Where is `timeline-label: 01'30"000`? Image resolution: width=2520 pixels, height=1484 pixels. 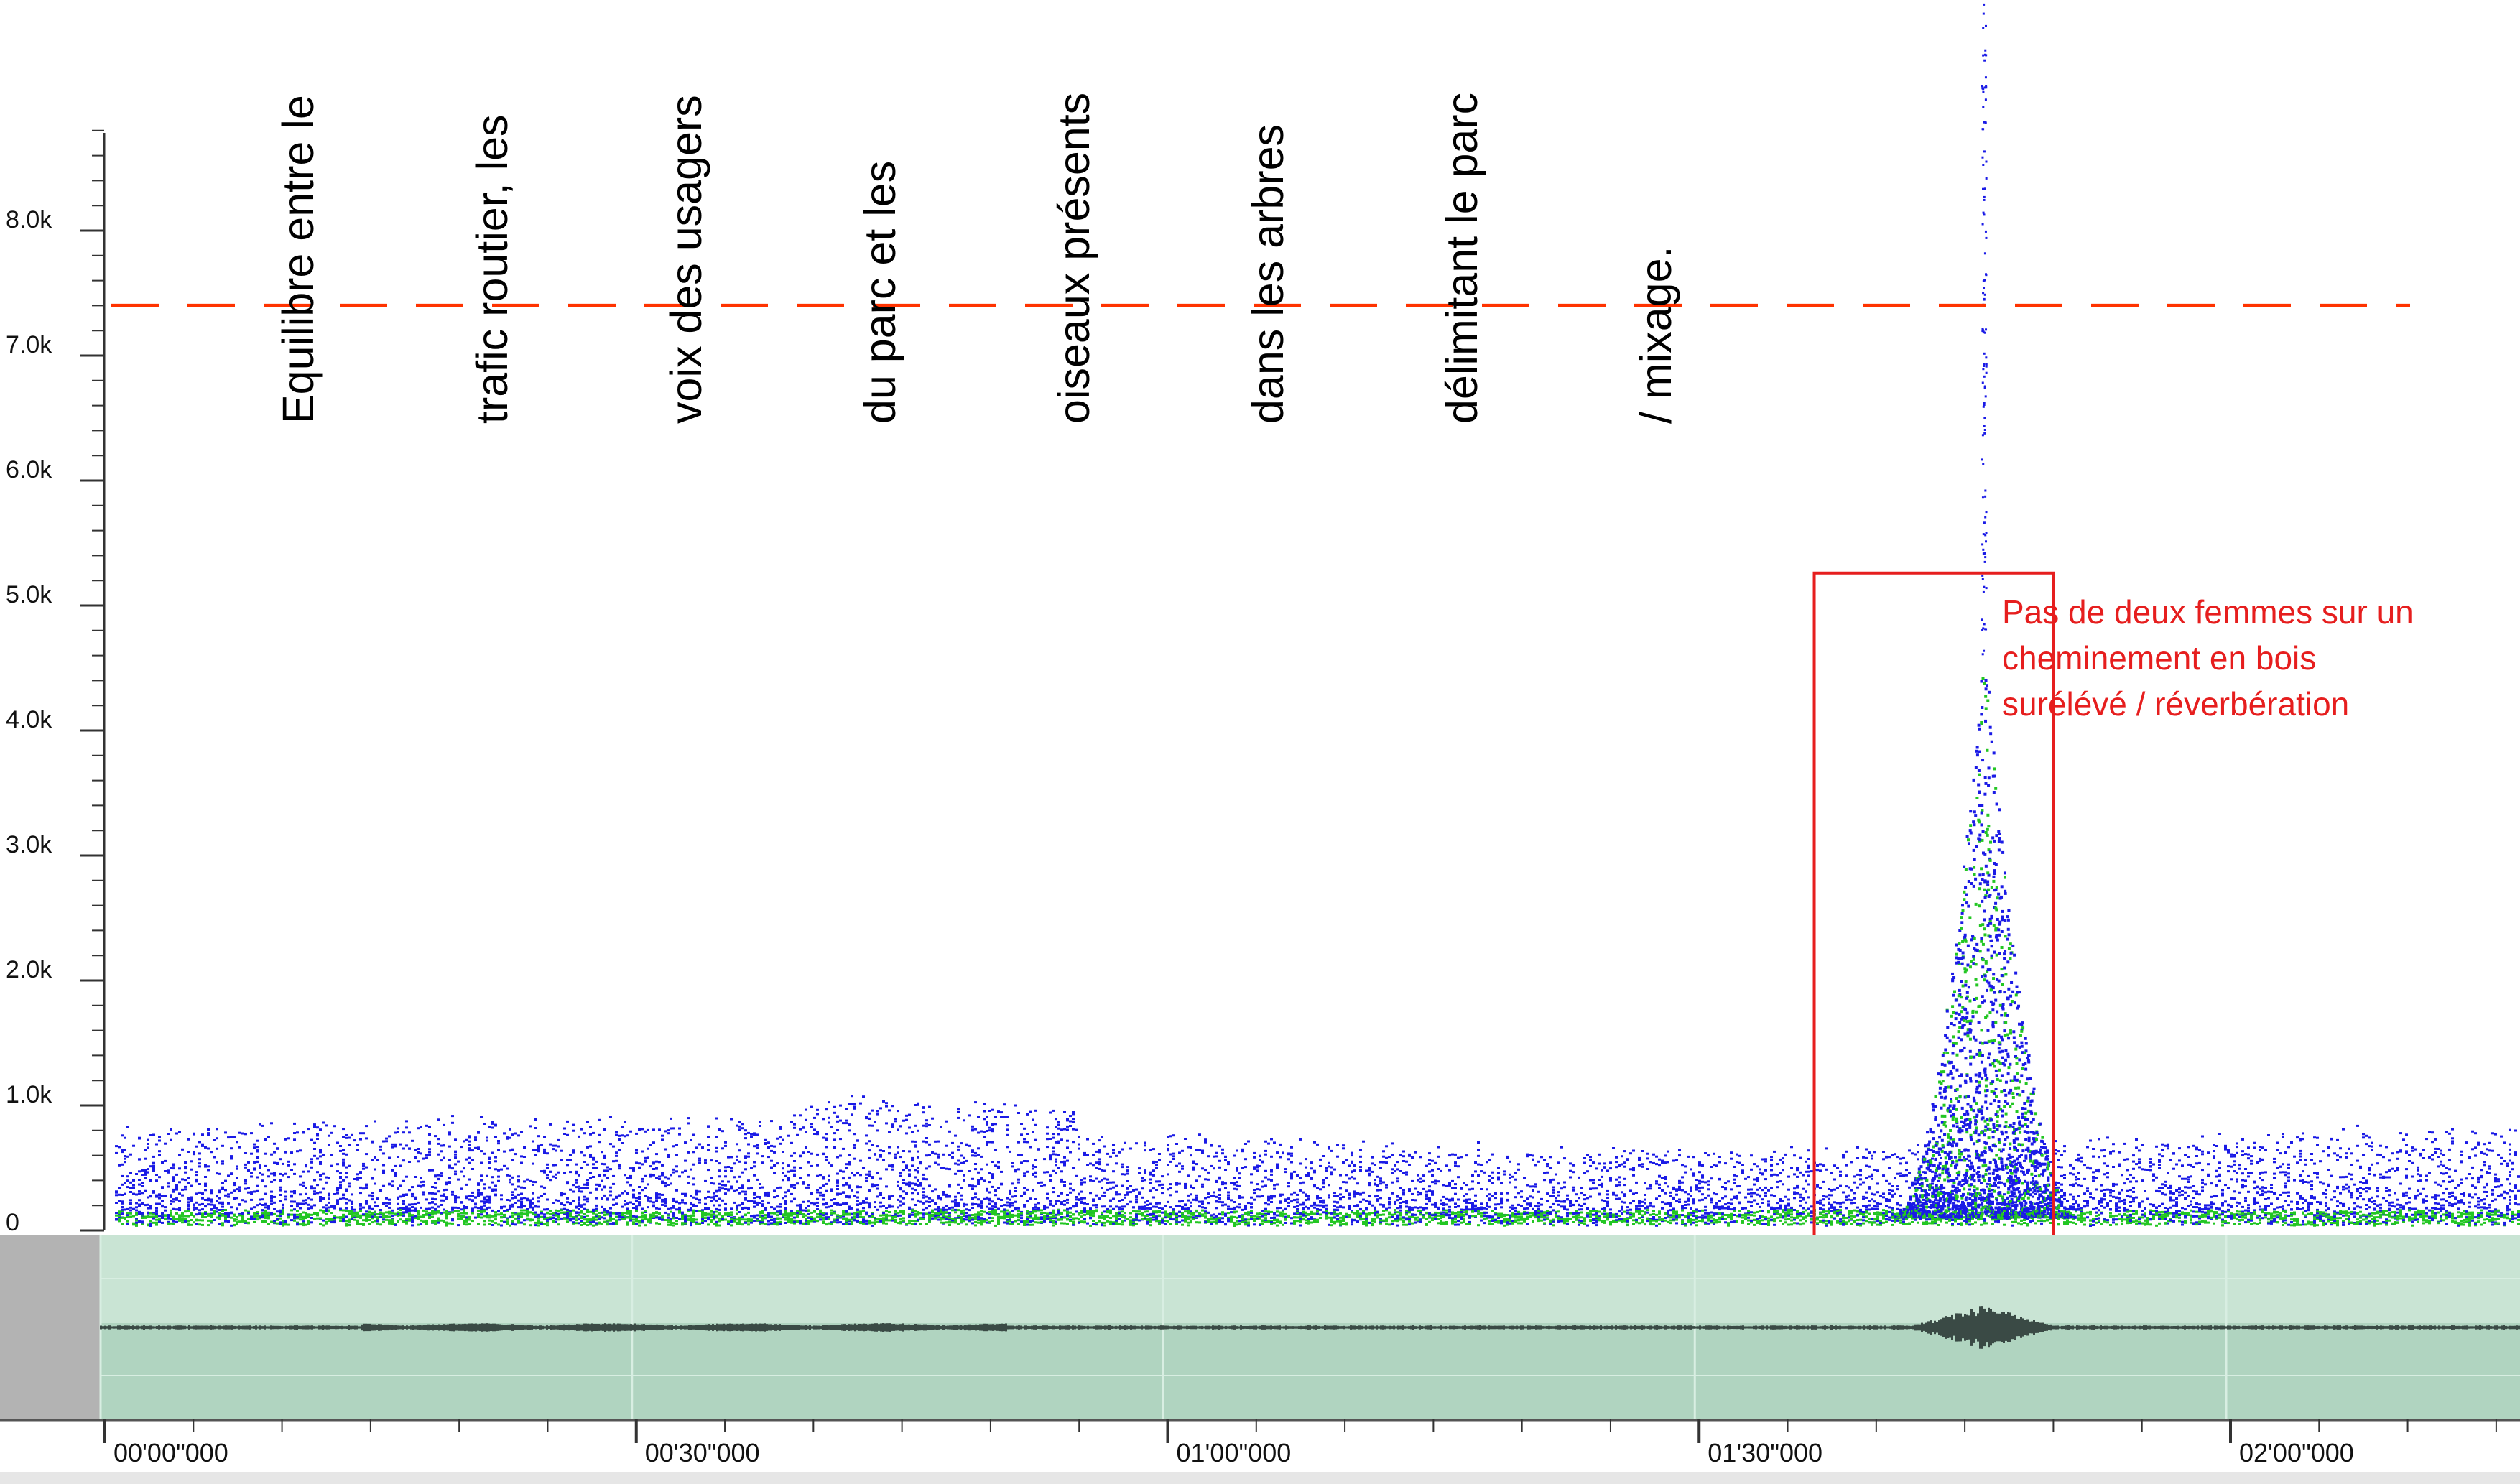
timeline-label: 01'30"000 is located at coordinates (1765, 1452).